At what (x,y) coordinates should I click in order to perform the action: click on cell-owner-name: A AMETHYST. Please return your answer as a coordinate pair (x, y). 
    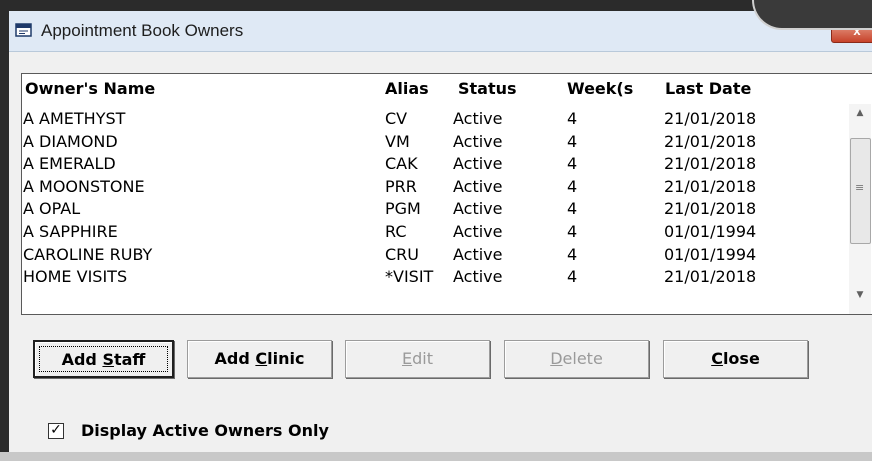
    Looking at the image, I should click on (74, 118).